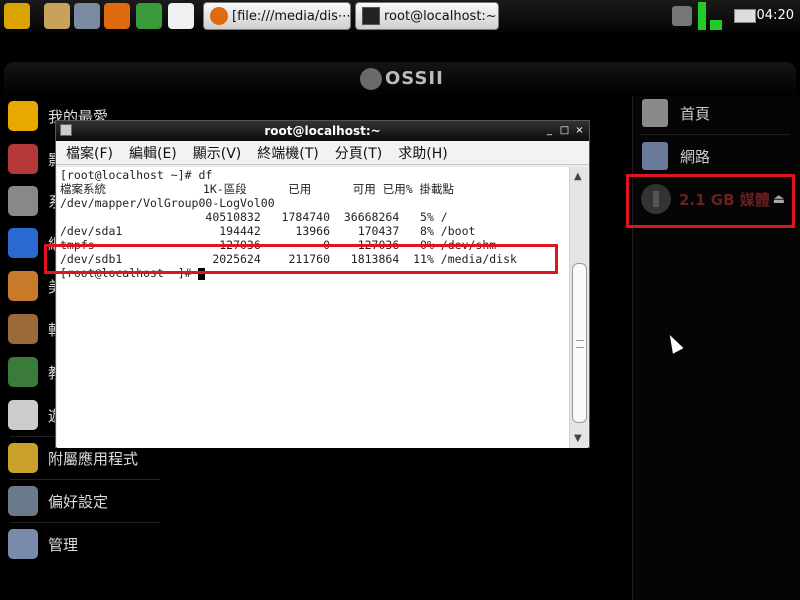 The width and height of the screenshot is (800, 600). I want to click on title-bar: root@localhost:~ _ □ ×, so click(322, 131).